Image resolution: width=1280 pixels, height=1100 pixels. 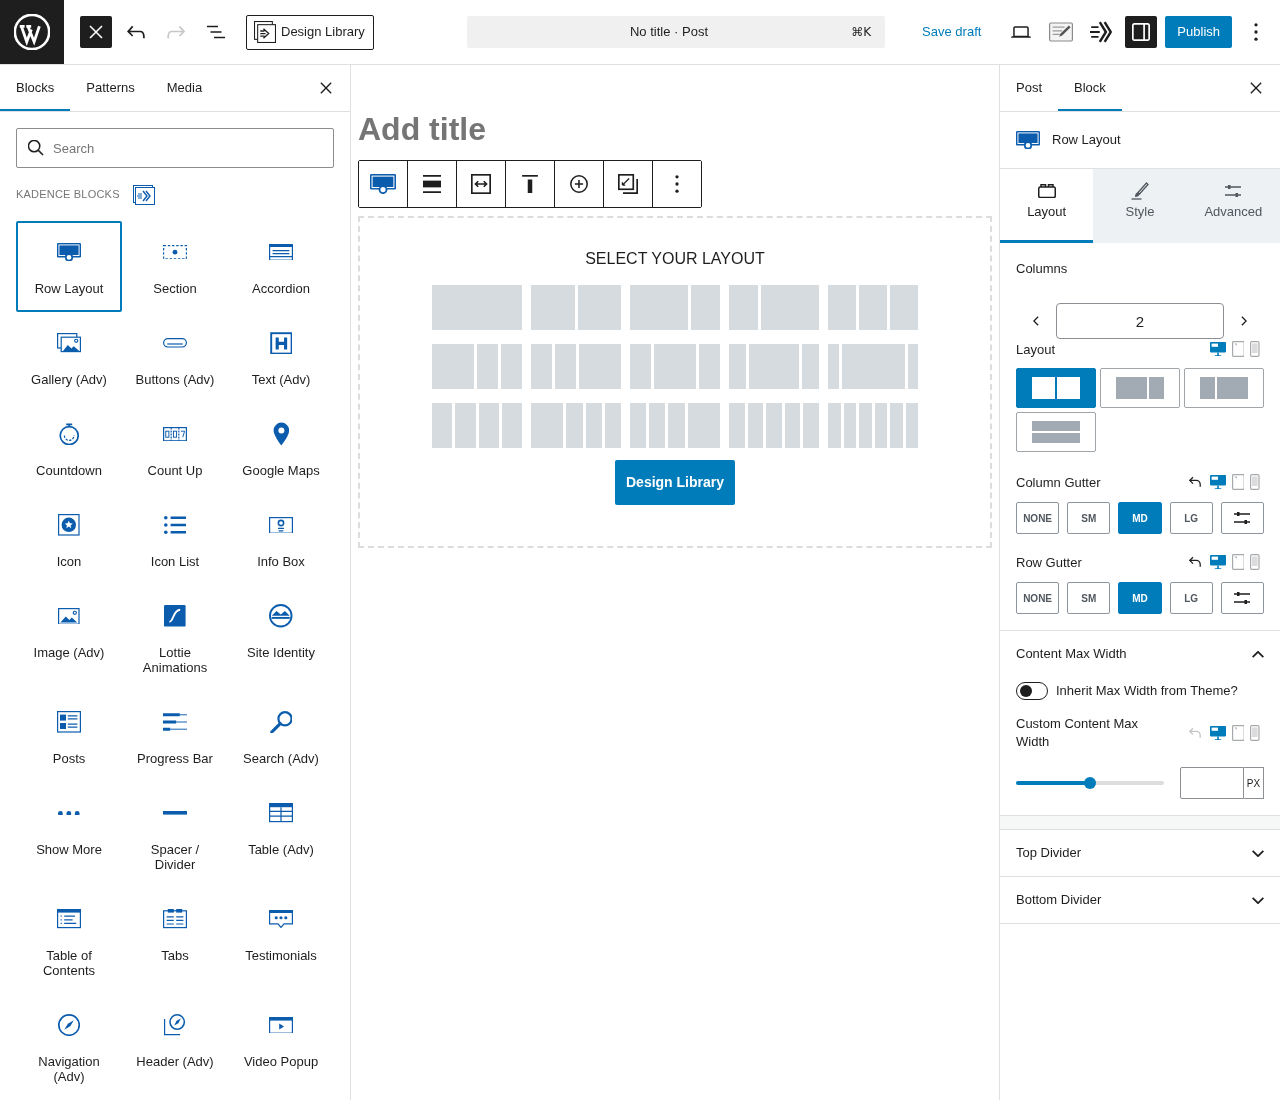 I want to click on close-inserter-button, so click(x=96, y=32).